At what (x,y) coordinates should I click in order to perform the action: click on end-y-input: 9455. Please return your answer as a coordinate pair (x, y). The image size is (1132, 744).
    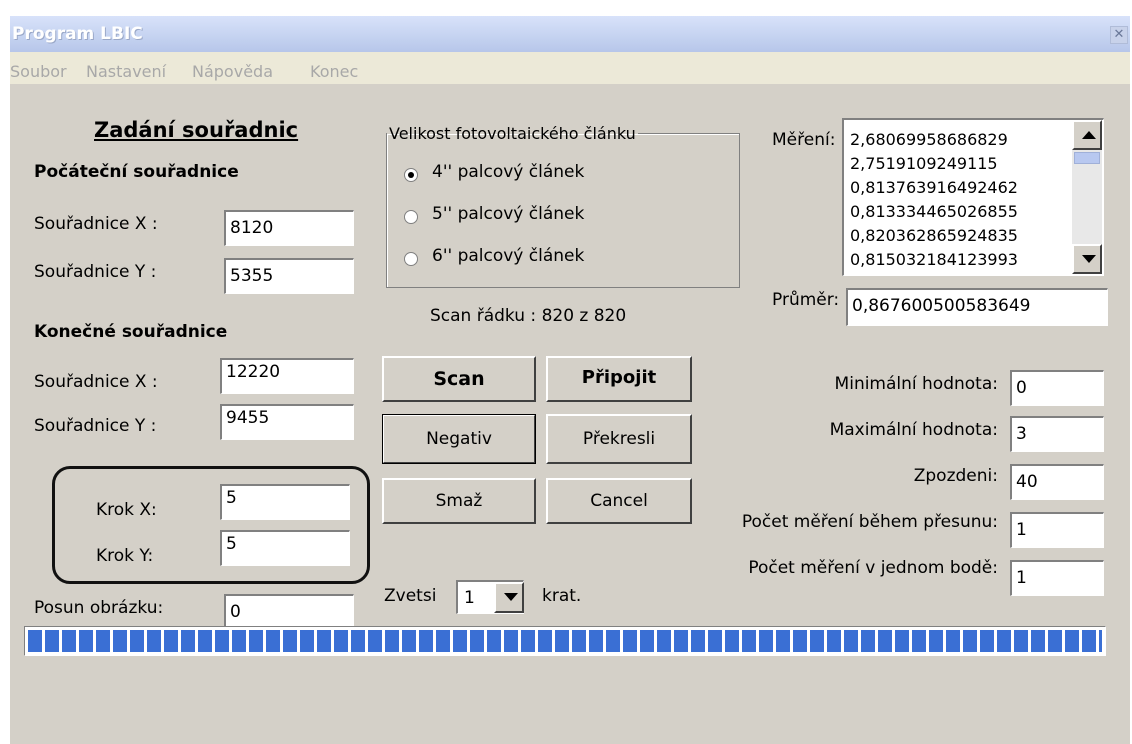
    Looking at the image, I should click on (287, 422).